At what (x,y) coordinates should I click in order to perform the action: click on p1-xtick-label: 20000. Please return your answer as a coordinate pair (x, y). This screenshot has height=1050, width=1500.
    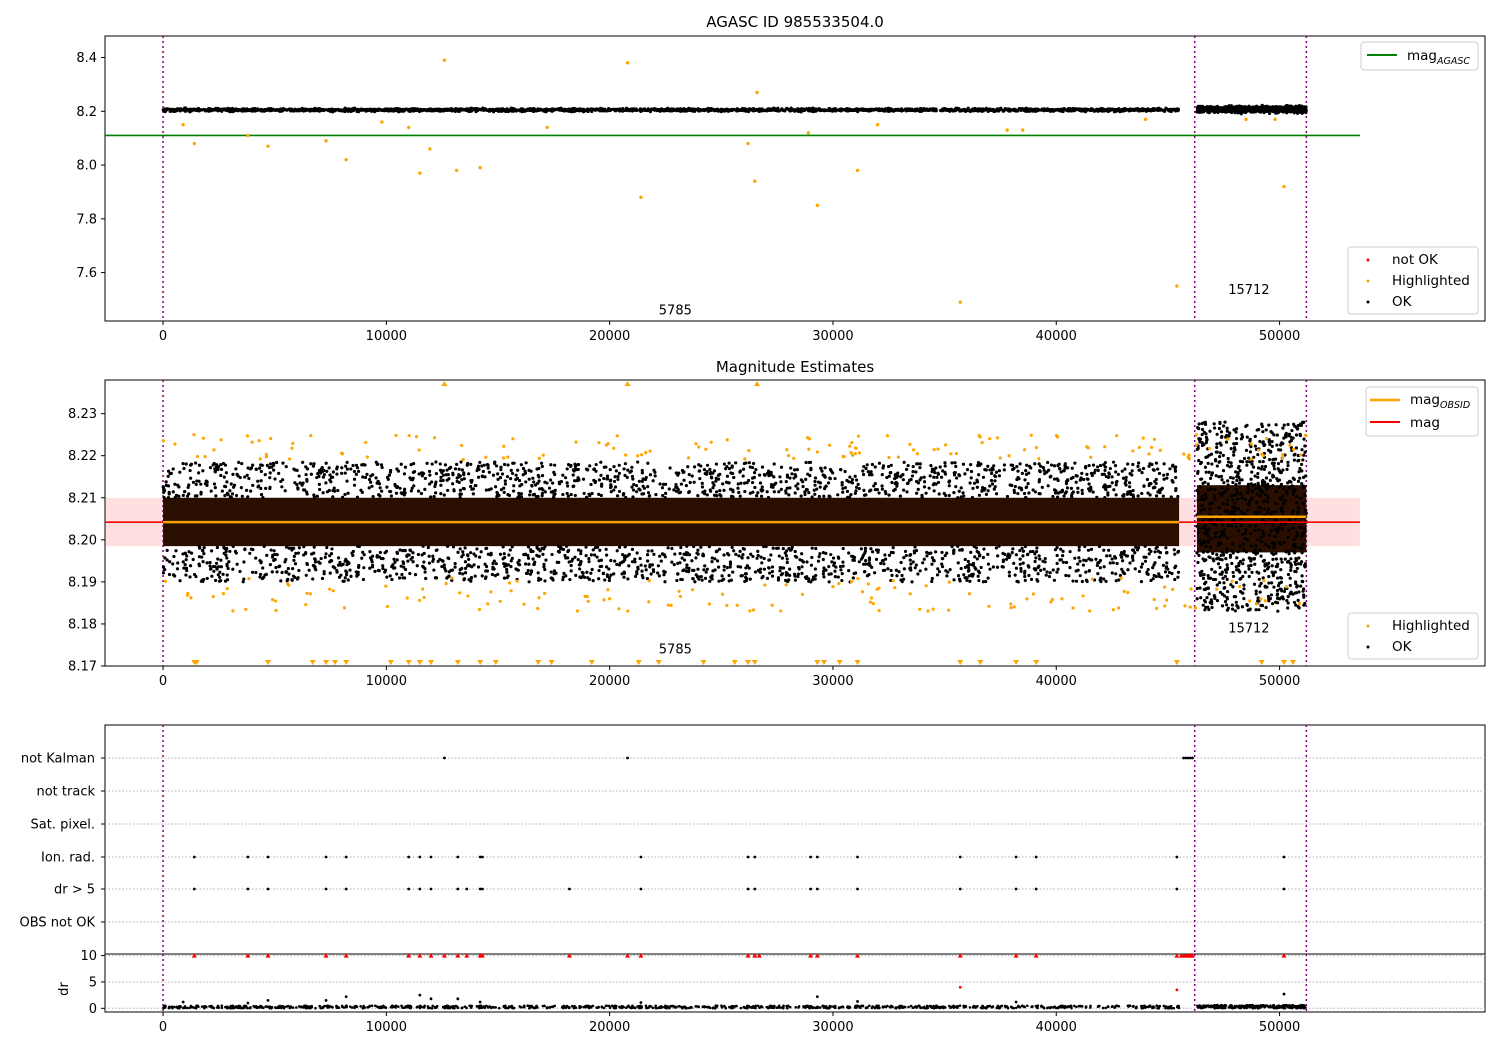
    Looking at the image, I should click on (609, 336).